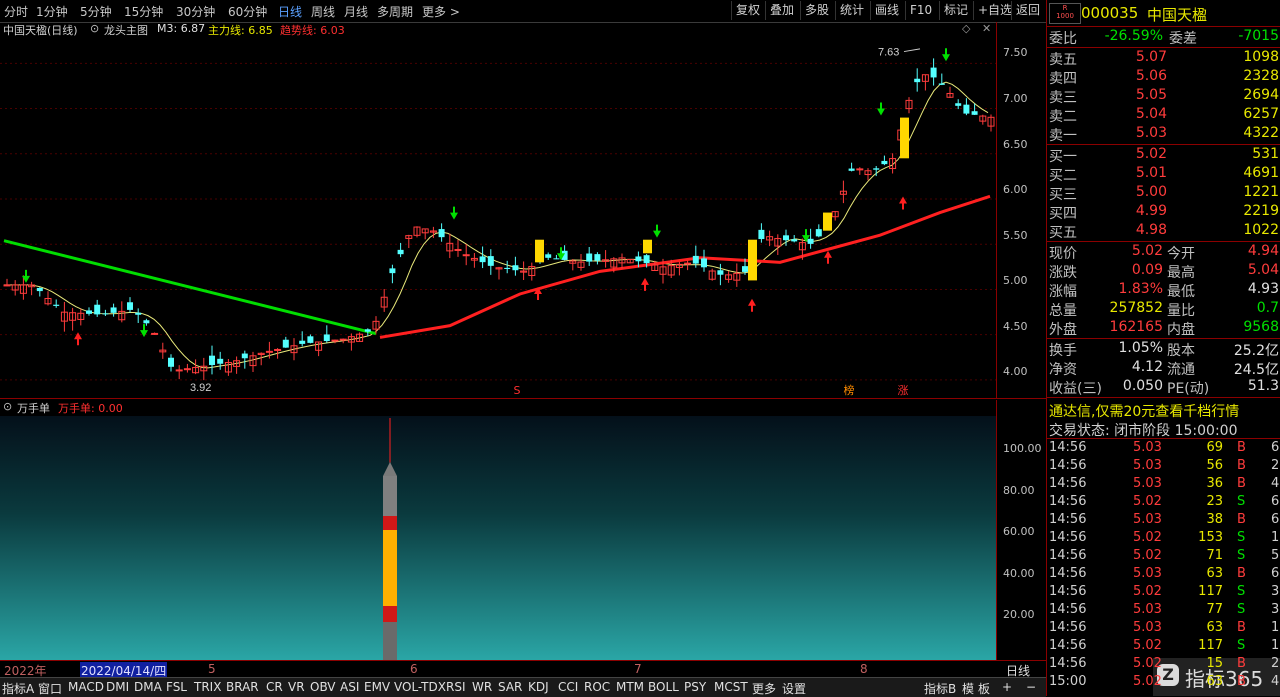 The width and height of the screenshot is (1280, 697). What do you see at coordinates (695, 687) in the screenshot?
I see `indicator-tab: PSY` at bounding box center [695, 687].